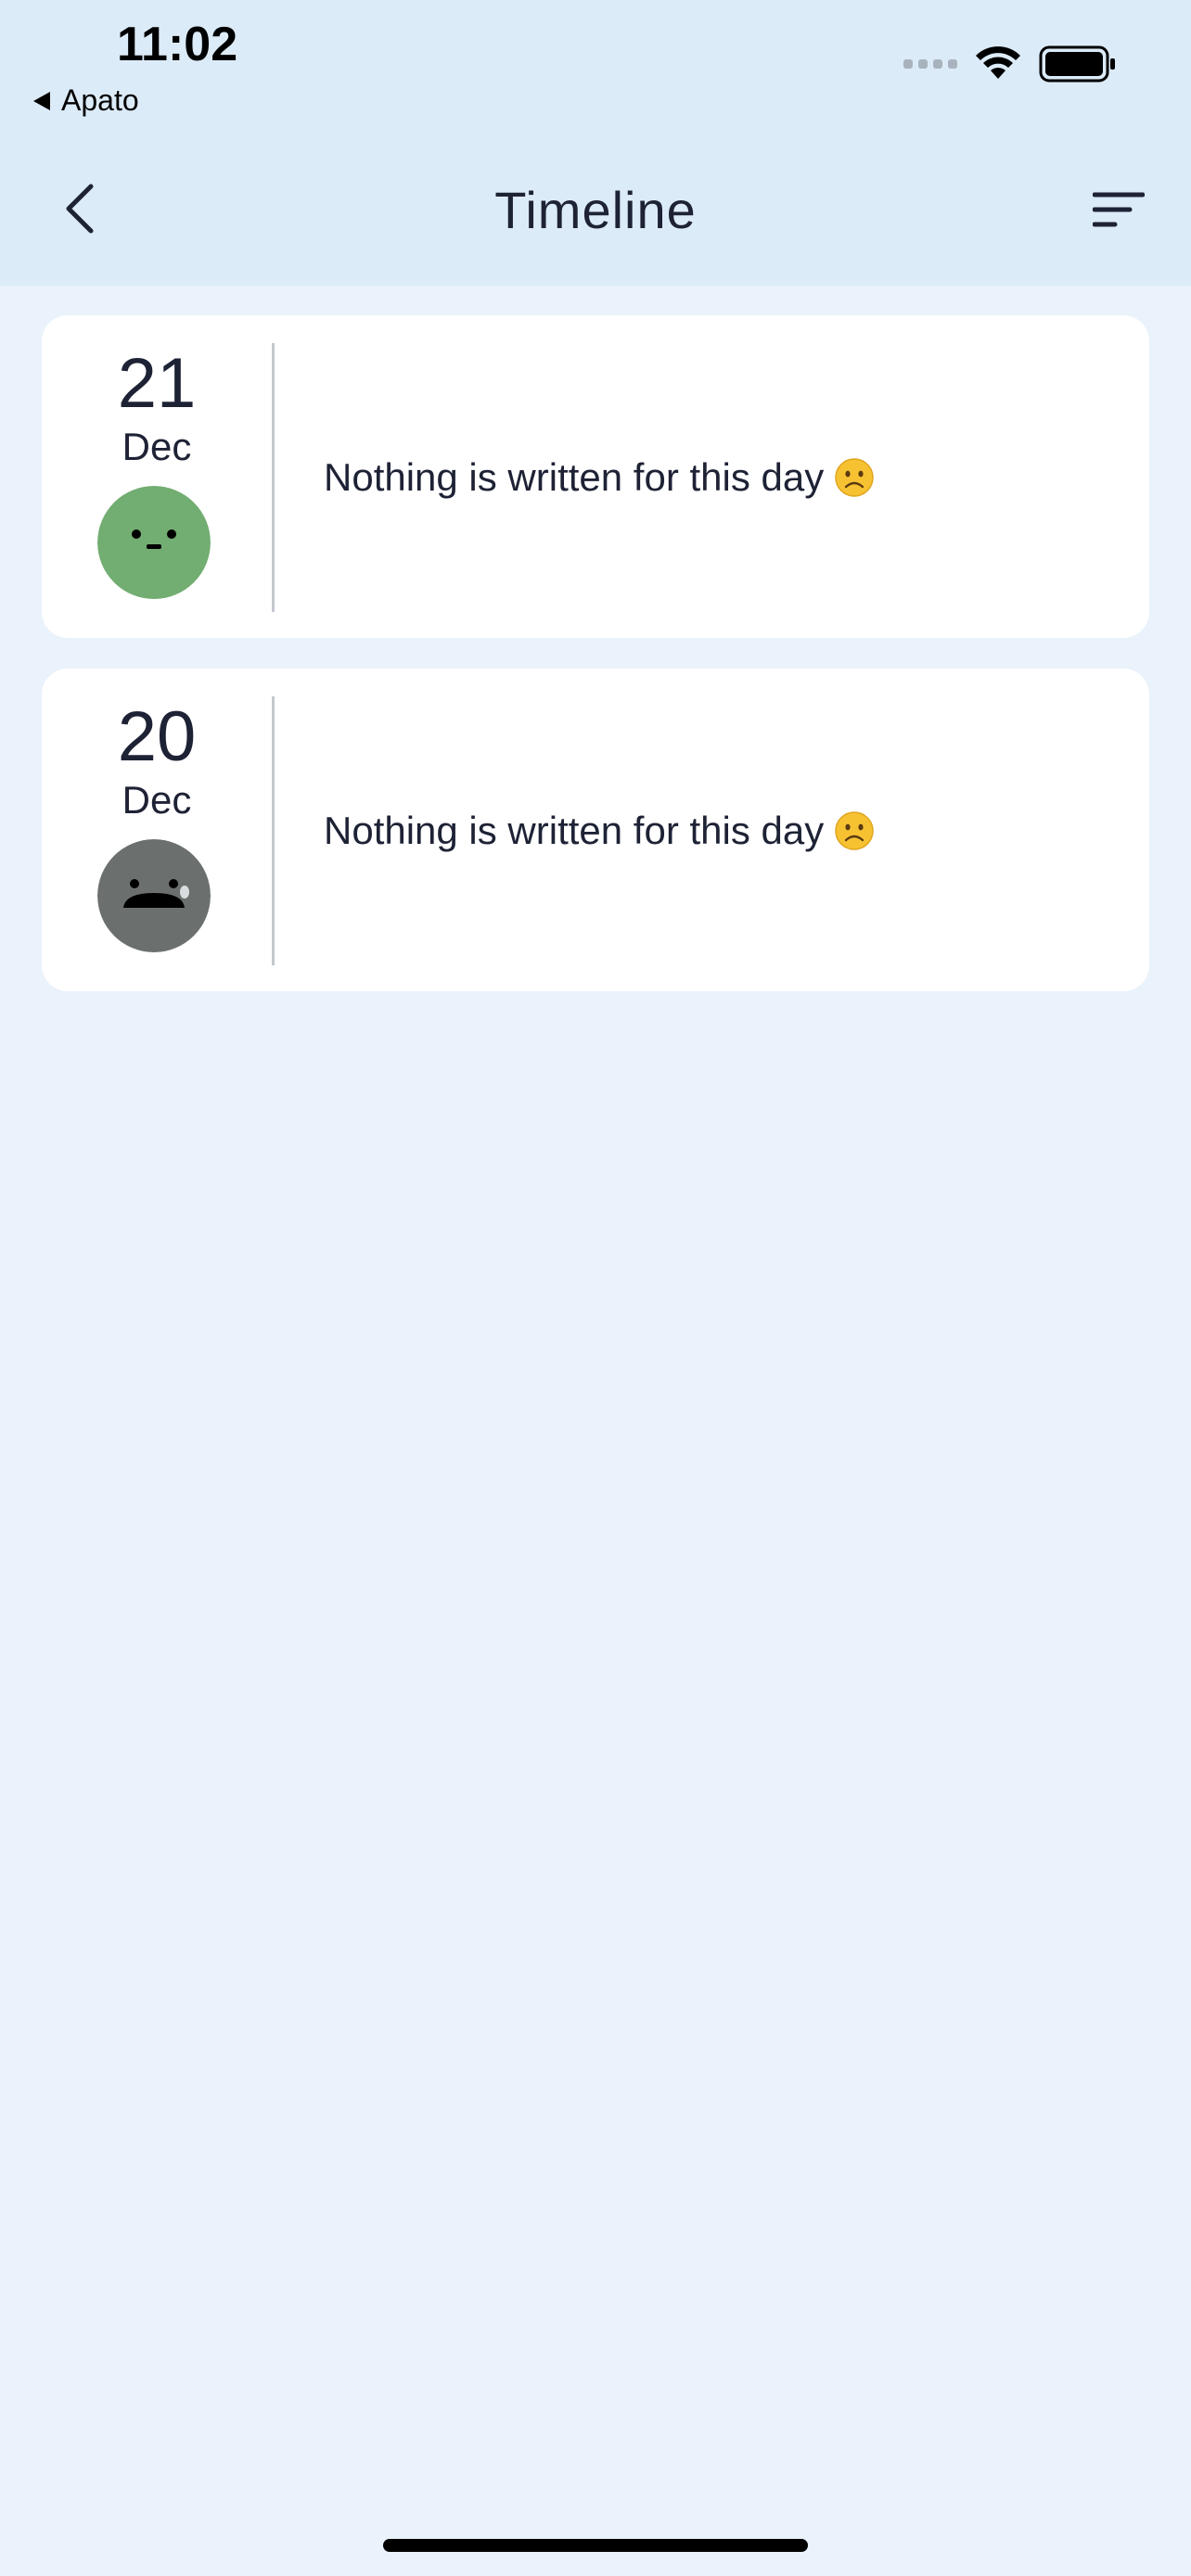  What do you see at coordinates (1077, 64) in the screenshot?
I see `battery-icon` at bounding box center [1077, 64].